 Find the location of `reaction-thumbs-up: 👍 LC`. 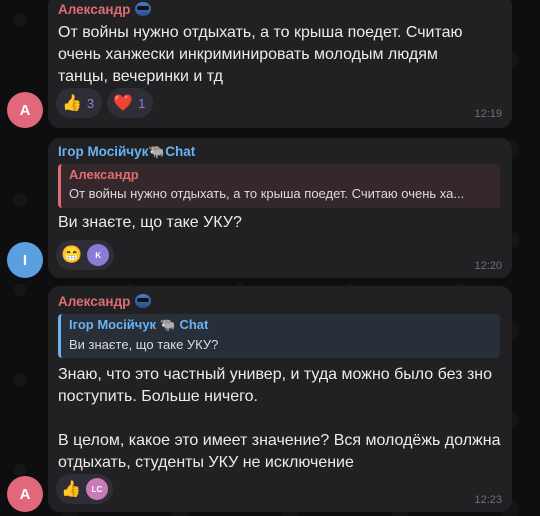

reaction-thumbs-up: 👍 LC is located at coordinates (84, 489).